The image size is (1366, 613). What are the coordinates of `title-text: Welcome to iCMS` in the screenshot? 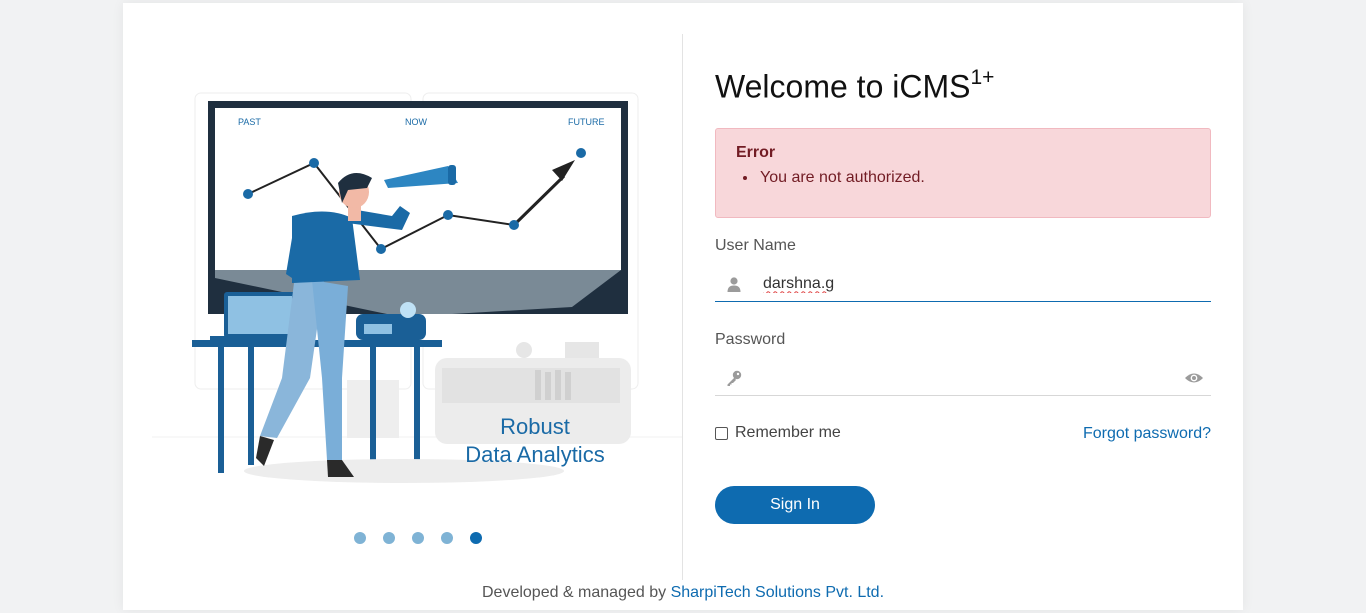 It's located at (843, 86).